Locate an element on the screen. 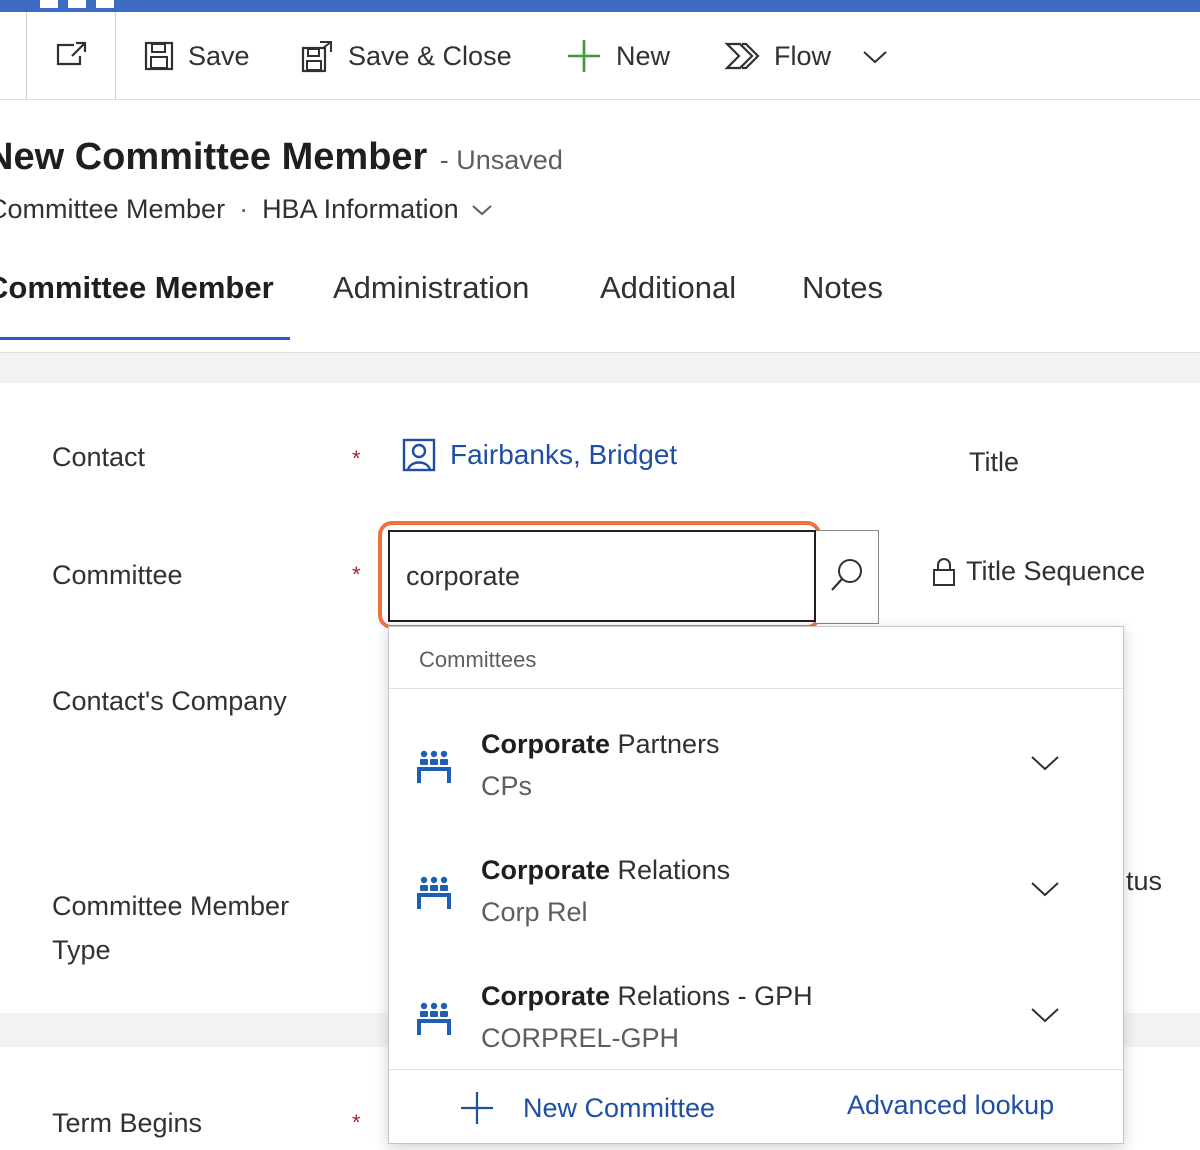 This screenshot has height=1150, width=1200. status-label-partial: tus is located at coordinates (1144, 881).